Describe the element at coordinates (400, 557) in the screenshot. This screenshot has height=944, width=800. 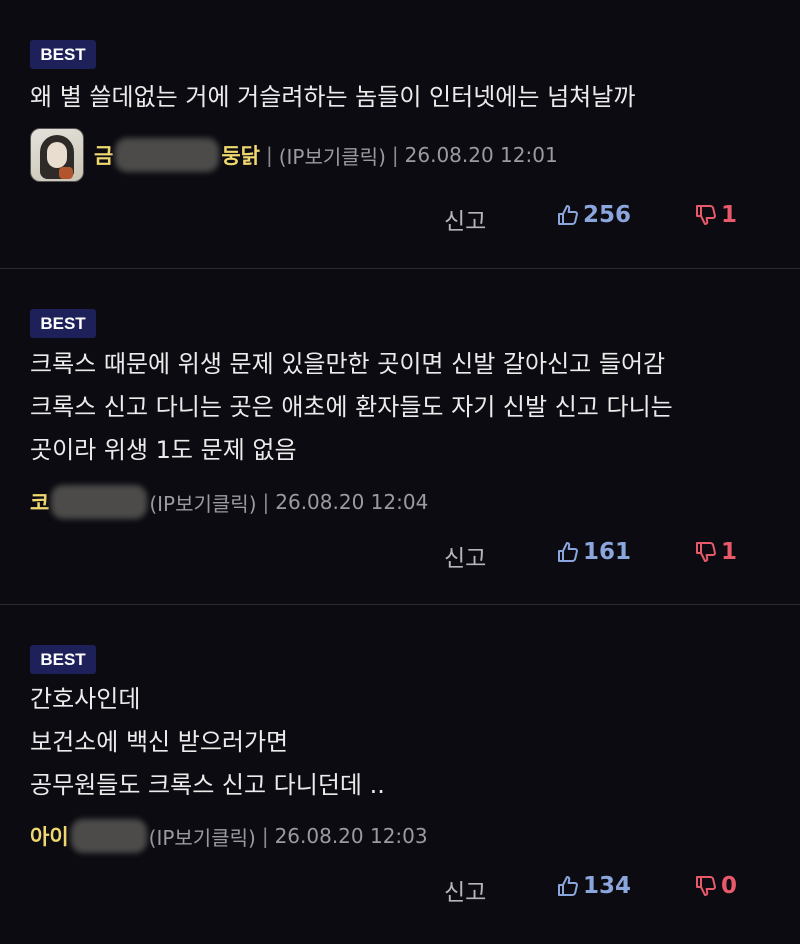
I see `comment-actions: 신고 161 1` at that location.